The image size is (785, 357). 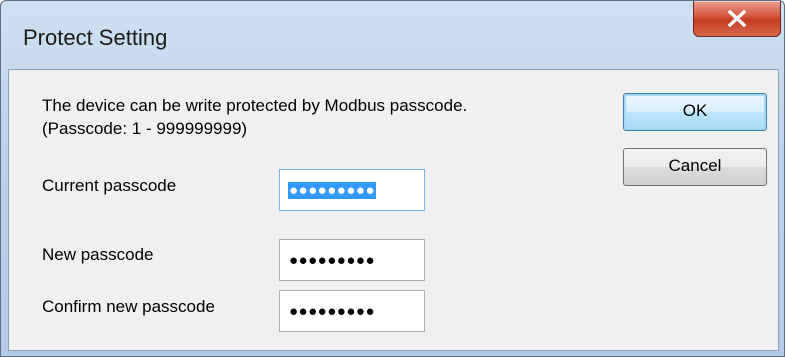 I want to click on description-line-2: (Passcode: 1 - 999999999), so click(x=145, y=128).